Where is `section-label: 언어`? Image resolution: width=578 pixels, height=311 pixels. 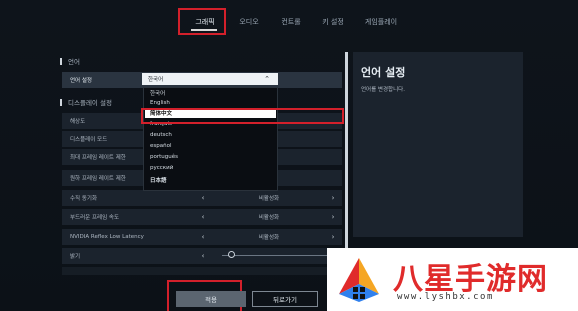 section-label: 언어 is located at coordinates (74, 62).